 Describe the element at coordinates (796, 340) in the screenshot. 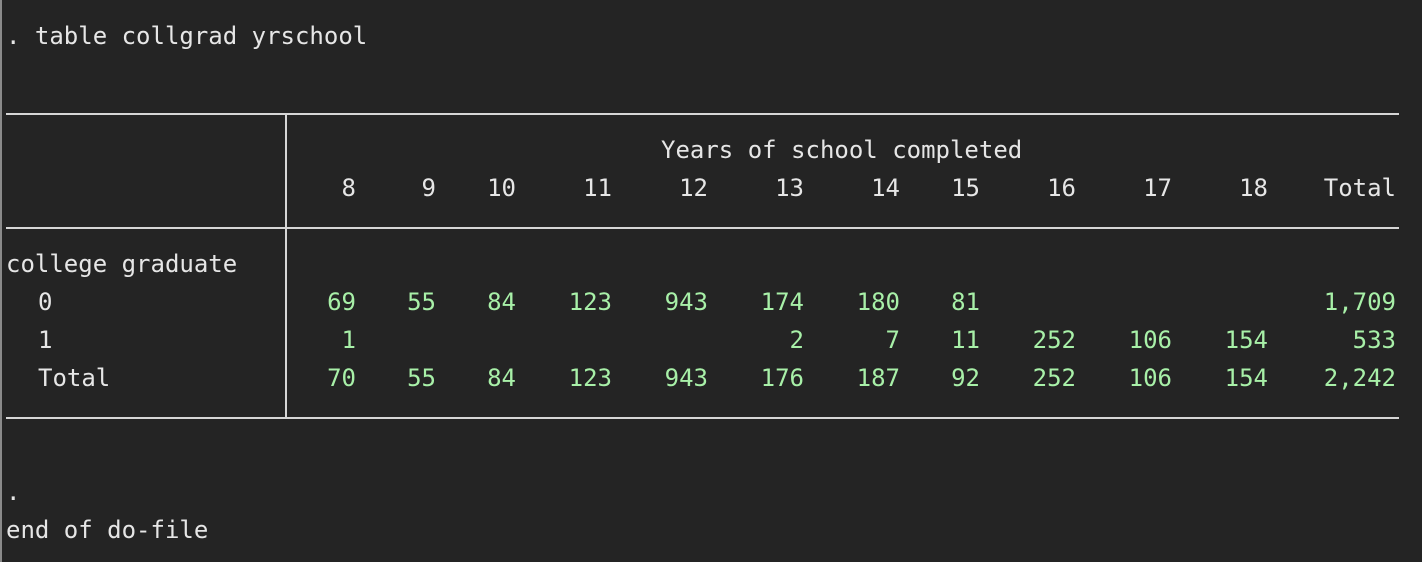

I see `table-cell: 2` at that location.